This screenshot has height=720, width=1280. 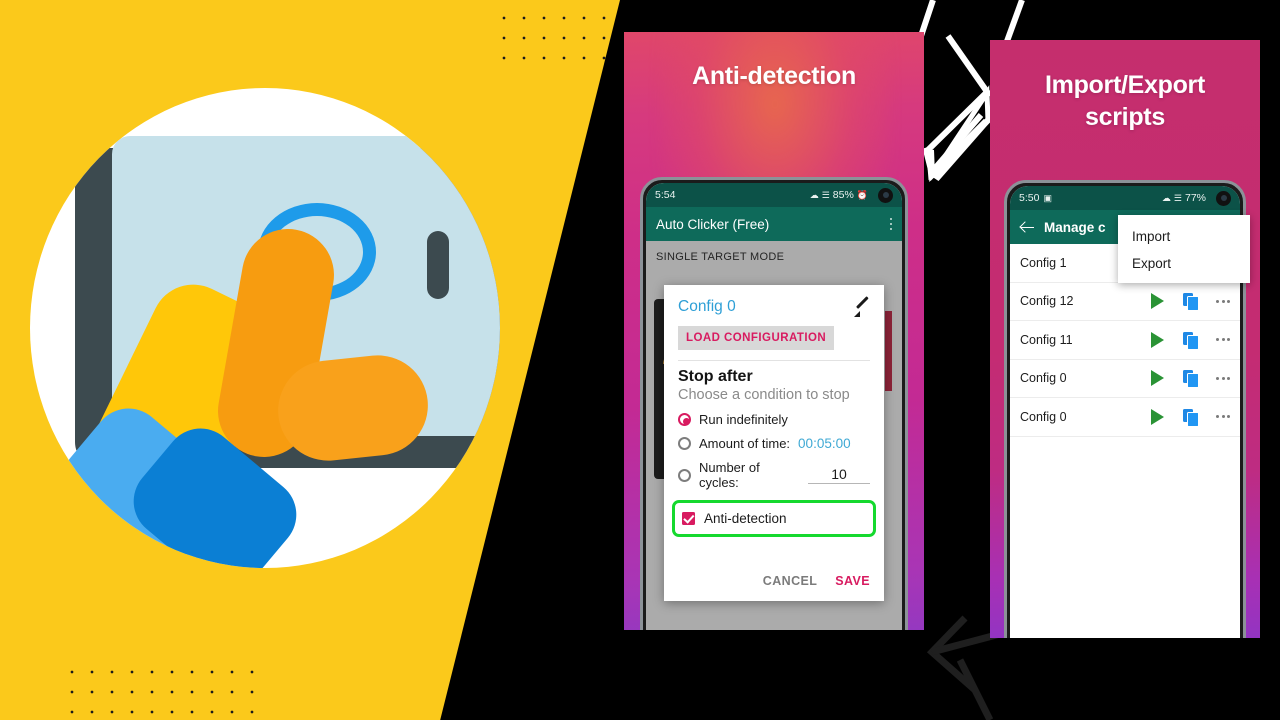 What do you see at coordinates (839, 475) in the screenshot?
I see `cycles-input: 10` at bounding box center [839, 475].